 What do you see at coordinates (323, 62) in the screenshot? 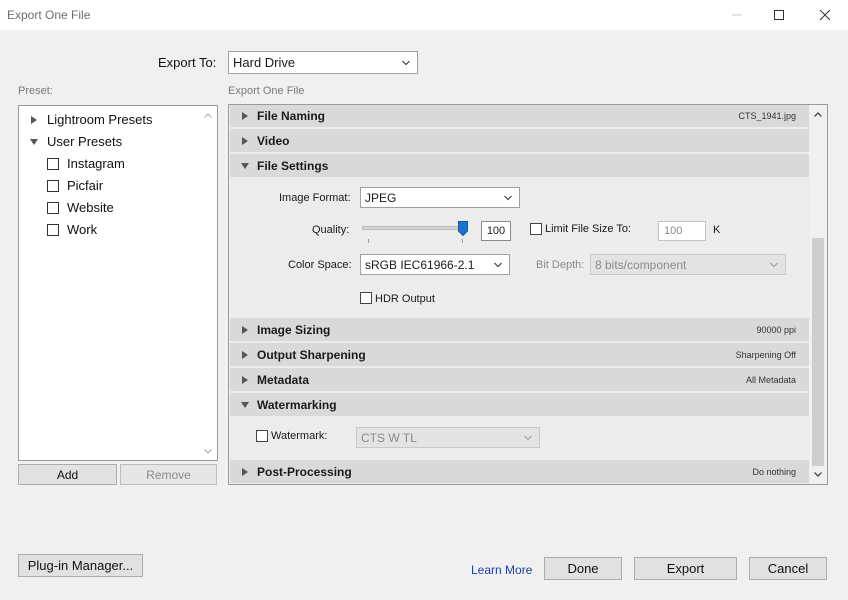
I see `export-to-select: Hard Drive` at bounding box center [323, 62].